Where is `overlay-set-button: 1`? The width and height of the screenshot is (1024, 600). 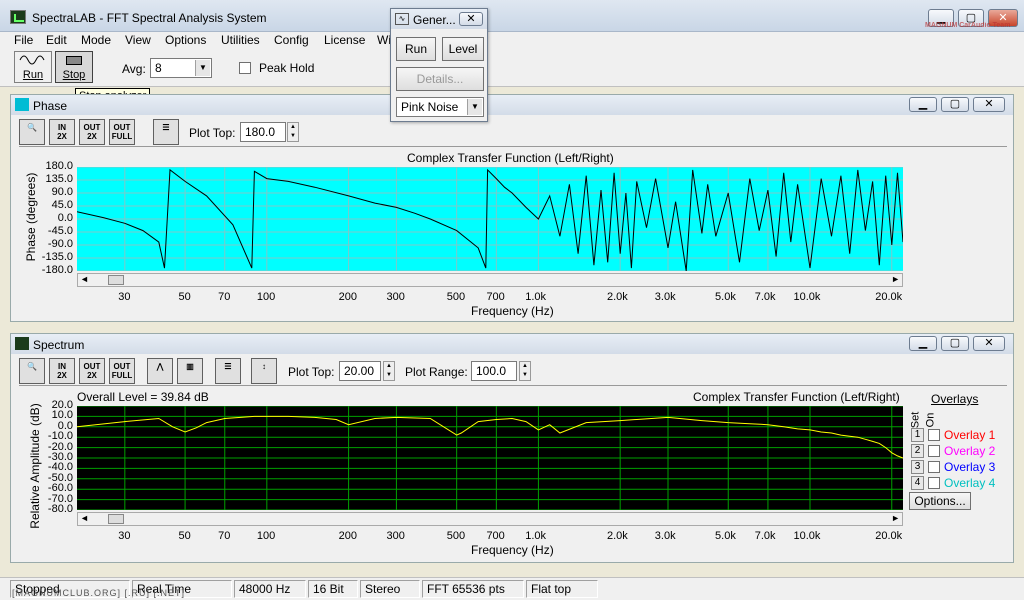
overlay-set-button: 1 is located at coordinates (917, 435).